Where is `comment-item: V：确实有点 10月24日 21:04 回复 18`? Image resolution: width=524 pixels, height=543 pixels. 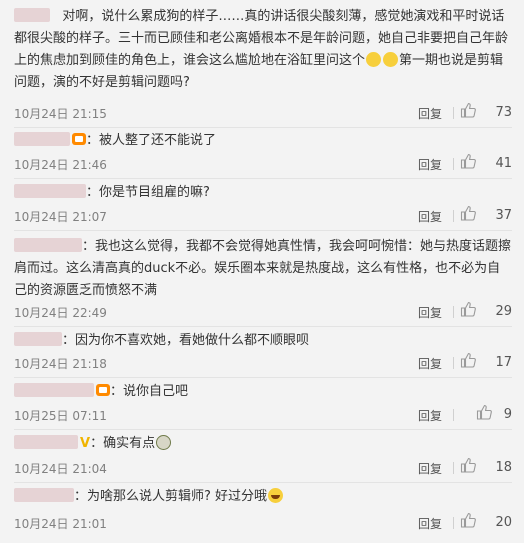
comment-item: V：确实有点 10月24日 21:04 回复 18 is located at coordinates (263, 456).